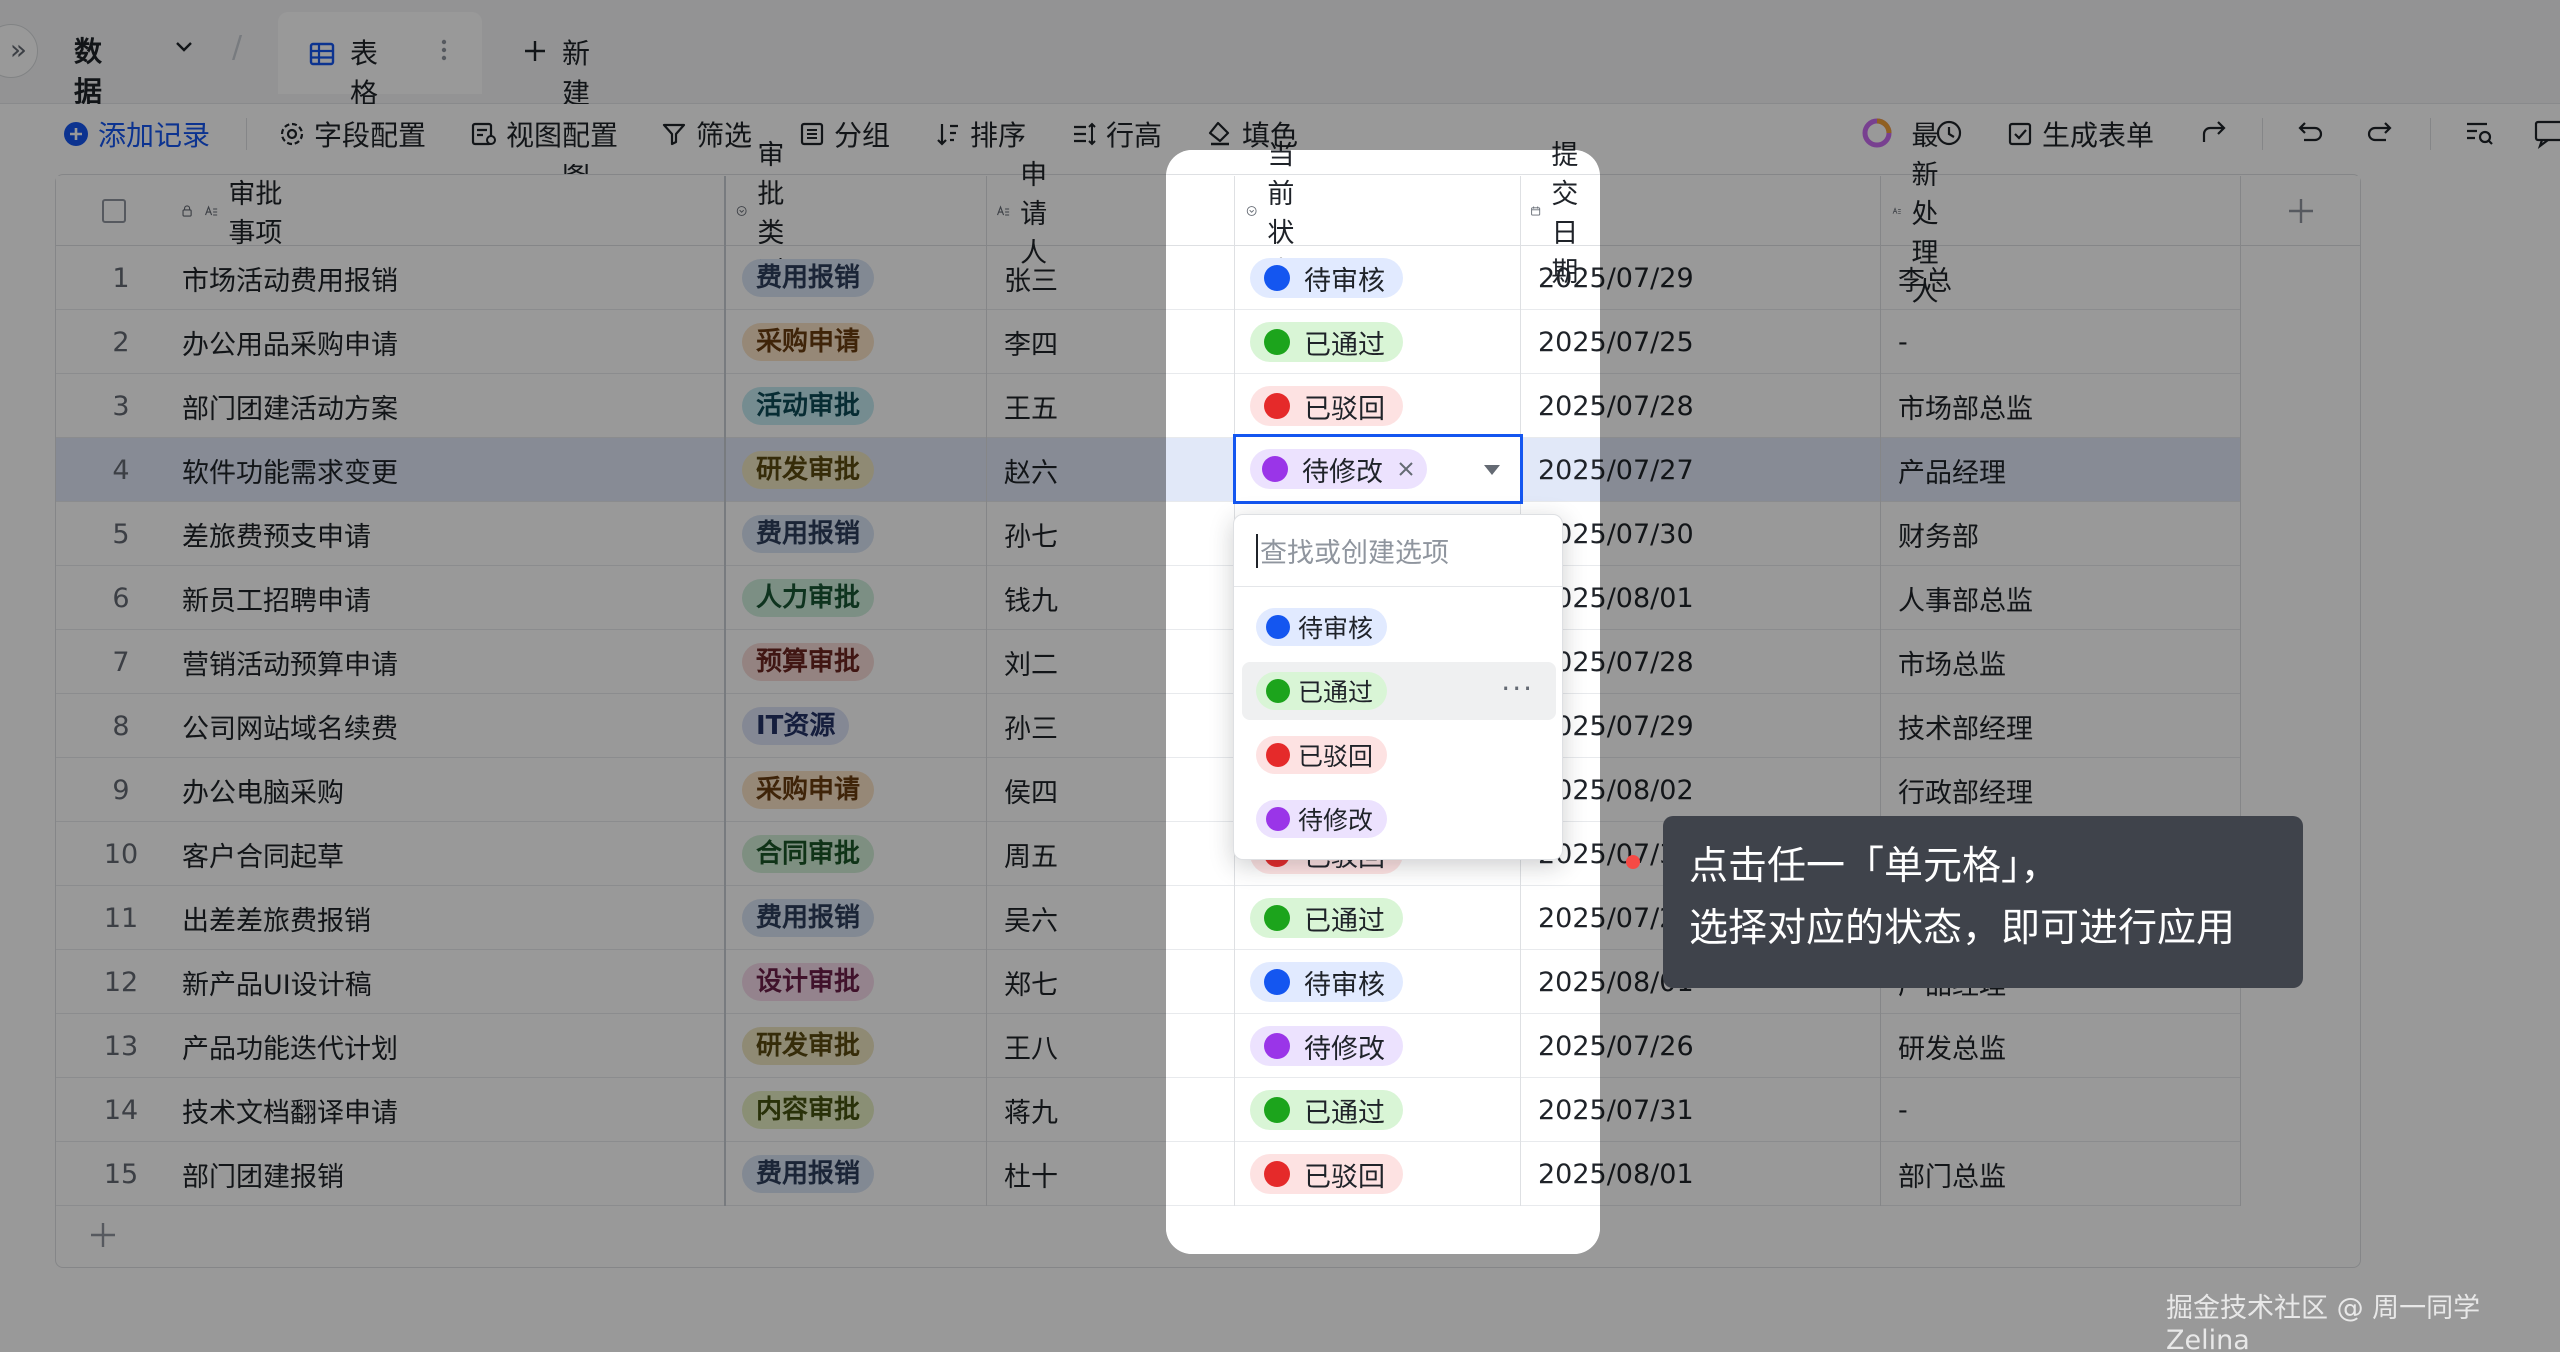 This screenshot has height=1356, width=2560. I want to click on cell-applicant: 王五, so click(1185, 406).